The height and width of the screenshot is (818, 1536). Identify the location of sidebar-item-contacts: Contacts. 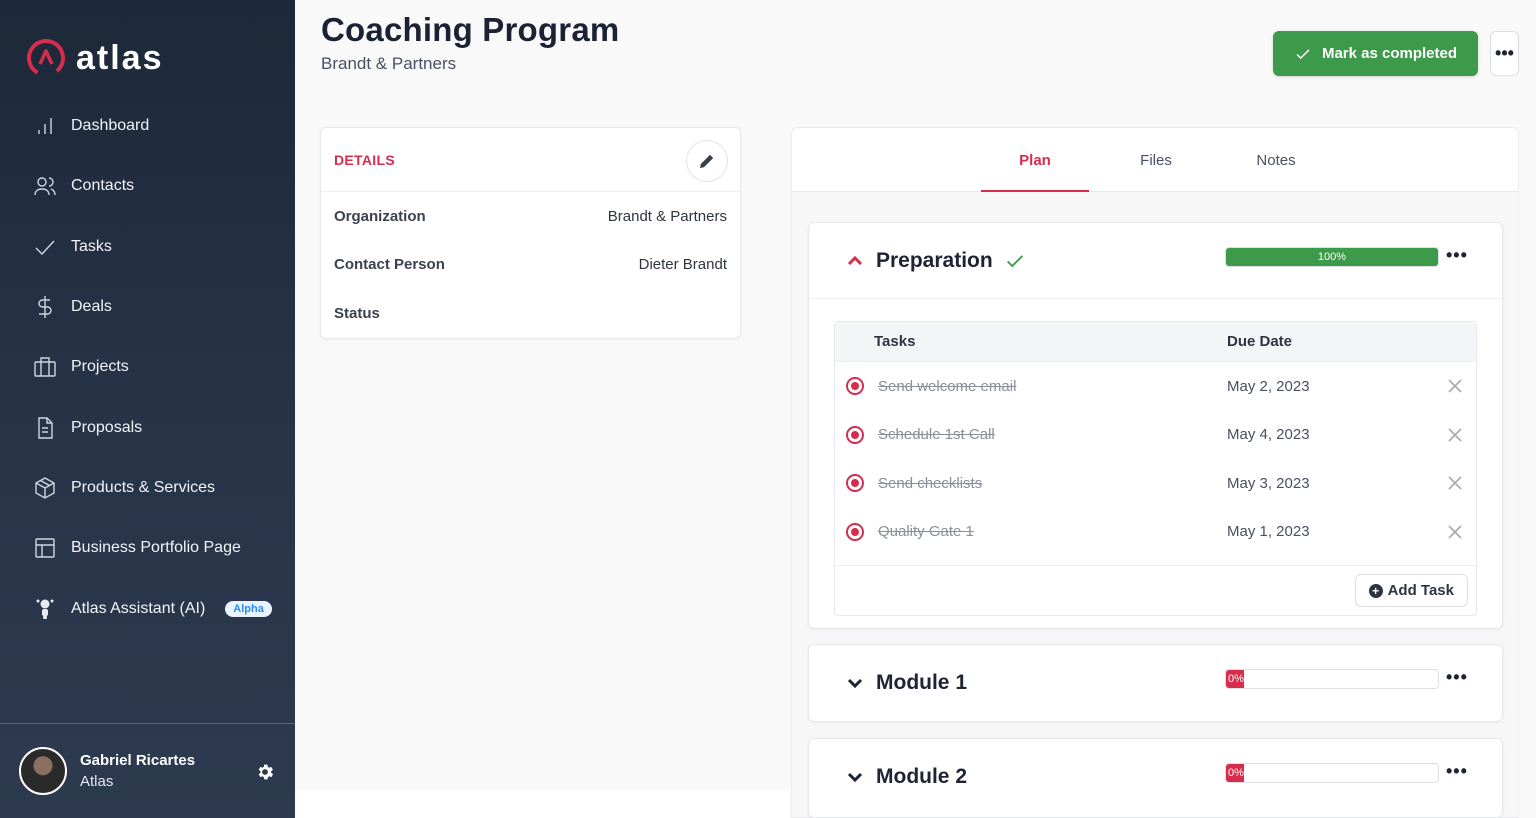
(147, 186).